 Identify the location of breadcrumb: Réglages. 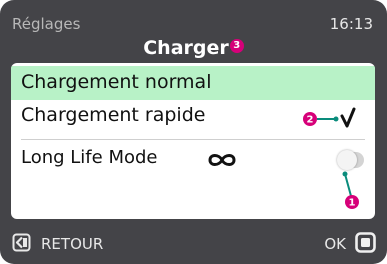
(46, 24).